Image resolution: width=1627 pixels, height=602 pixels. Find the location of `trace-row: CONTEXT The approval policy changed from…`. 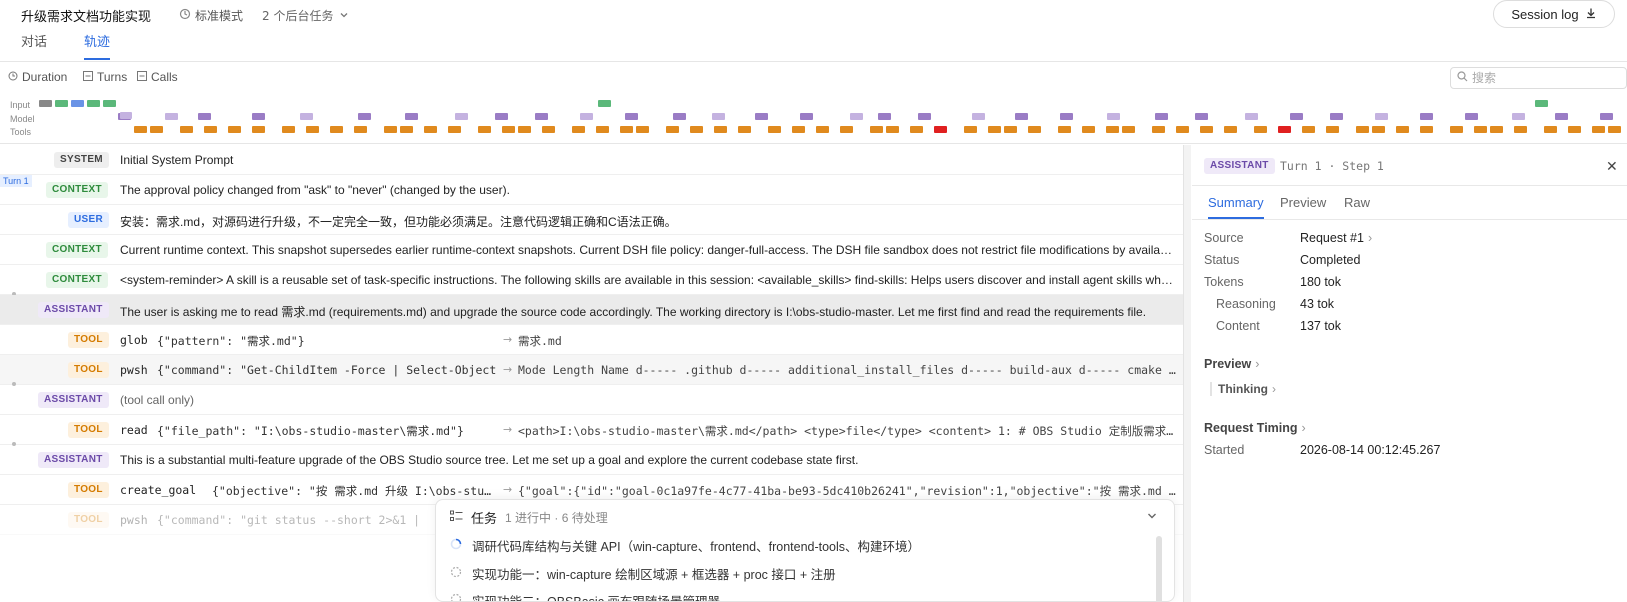

trace-row: CONTEXT The approval policy changed from… is located at coordinates (591, 190).